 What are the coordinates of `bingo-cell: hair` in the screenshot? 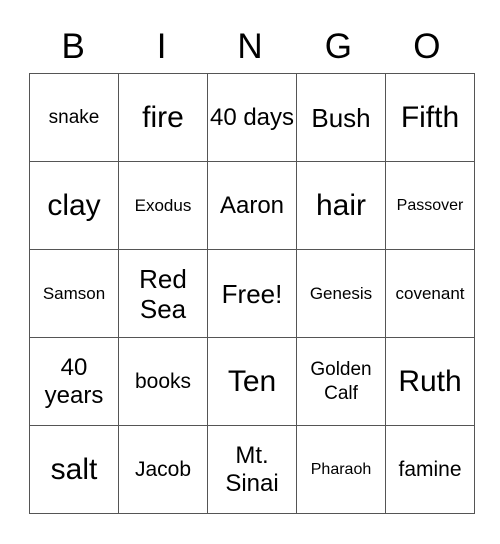 It's located at (341, 205).